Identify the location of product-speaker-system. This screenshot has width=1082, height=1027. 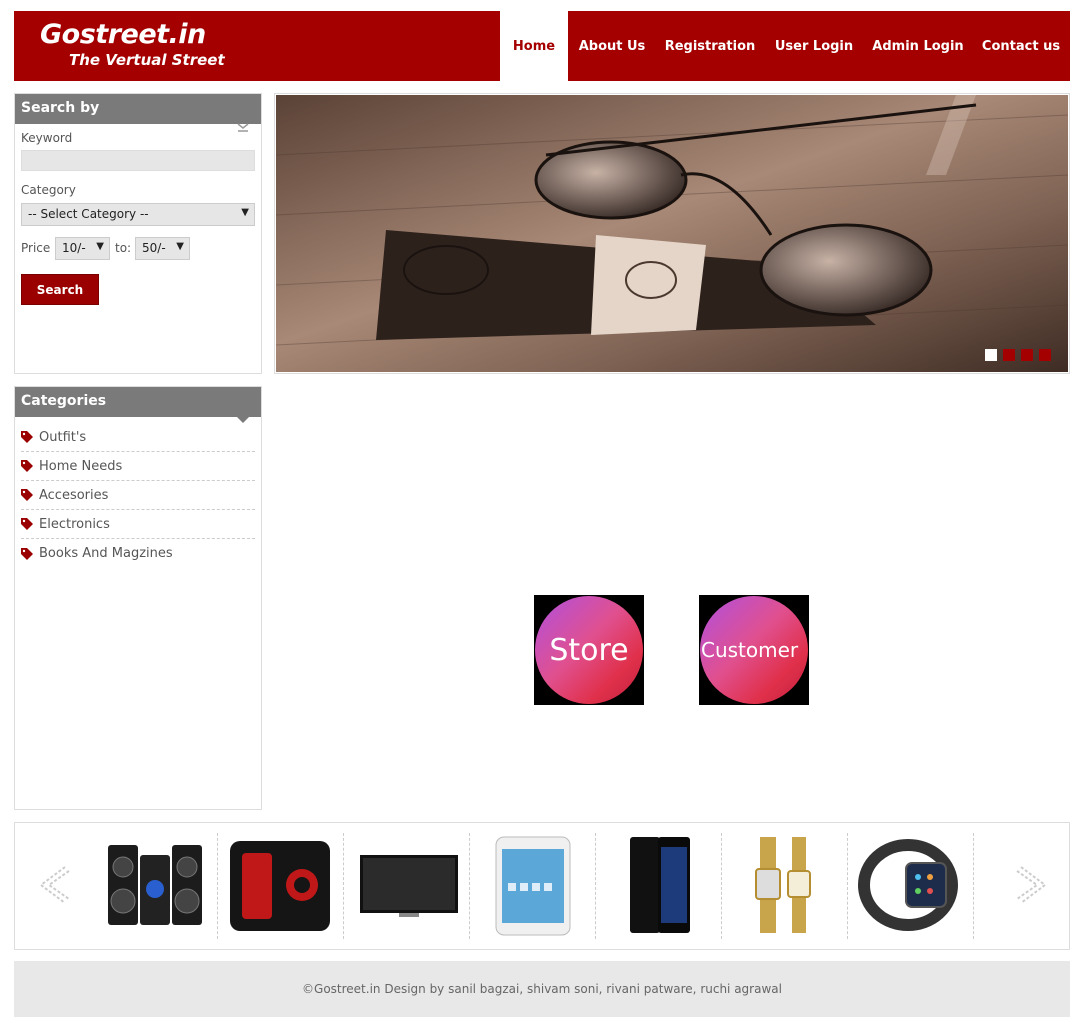
(155, 886).